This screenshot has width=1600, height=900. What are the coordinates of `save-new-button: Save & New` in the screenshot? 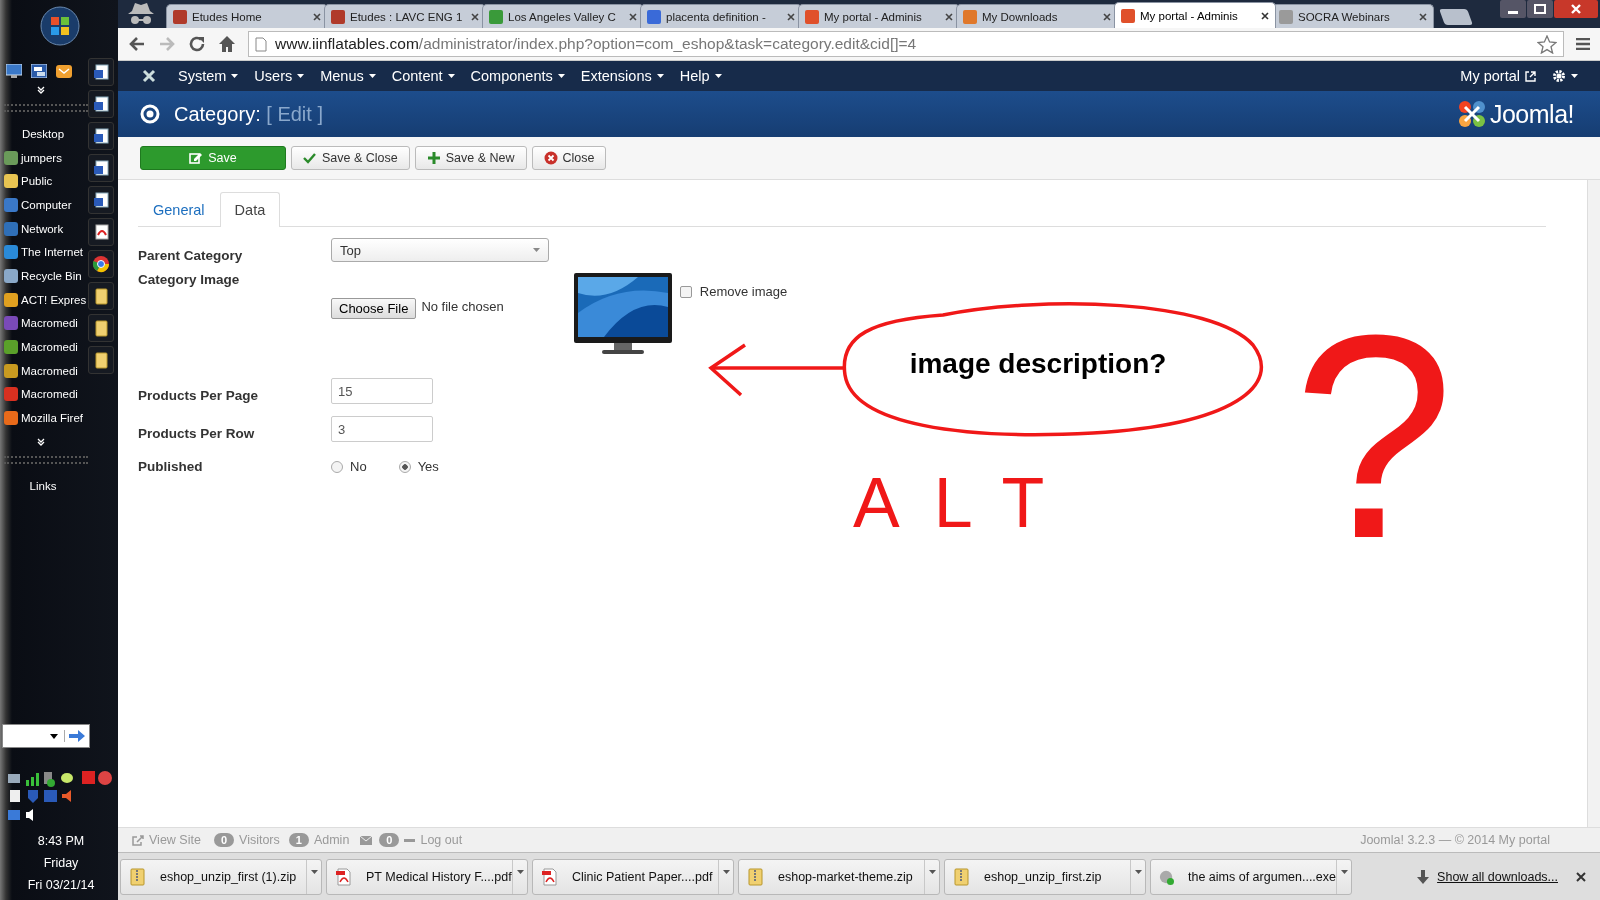 It's located at (470, 158).